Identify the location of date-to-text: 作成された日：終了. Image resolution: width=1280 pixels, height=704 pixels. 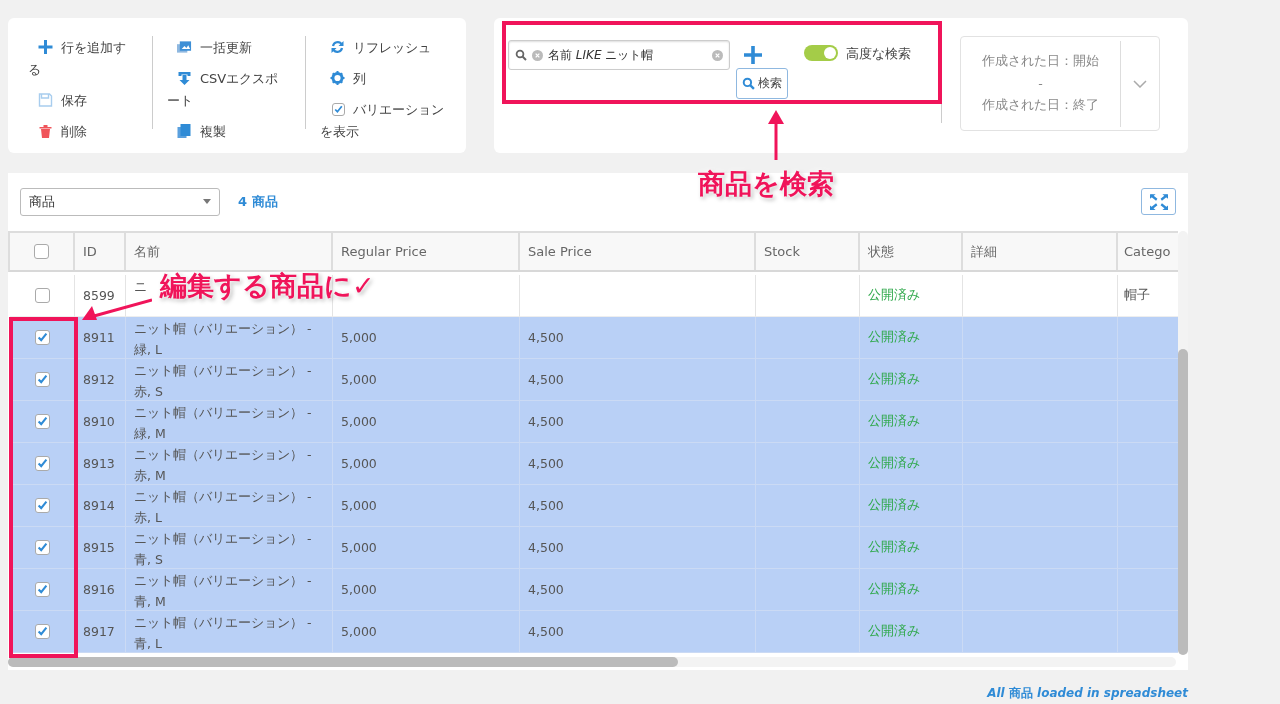
(1040, 105).